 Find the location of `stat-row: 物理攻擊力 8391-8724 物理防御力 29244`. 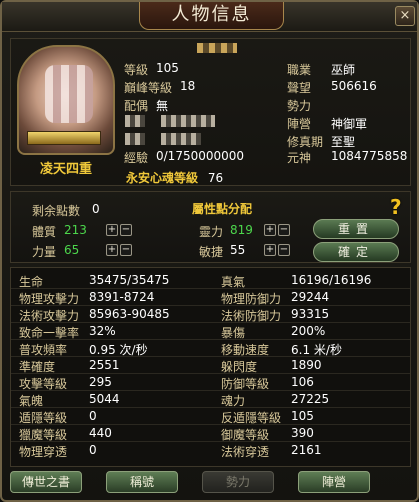

stat-row: 物理攻擊力 8391-8724 物理防御力 29244 is located at coordinates (210, 298).